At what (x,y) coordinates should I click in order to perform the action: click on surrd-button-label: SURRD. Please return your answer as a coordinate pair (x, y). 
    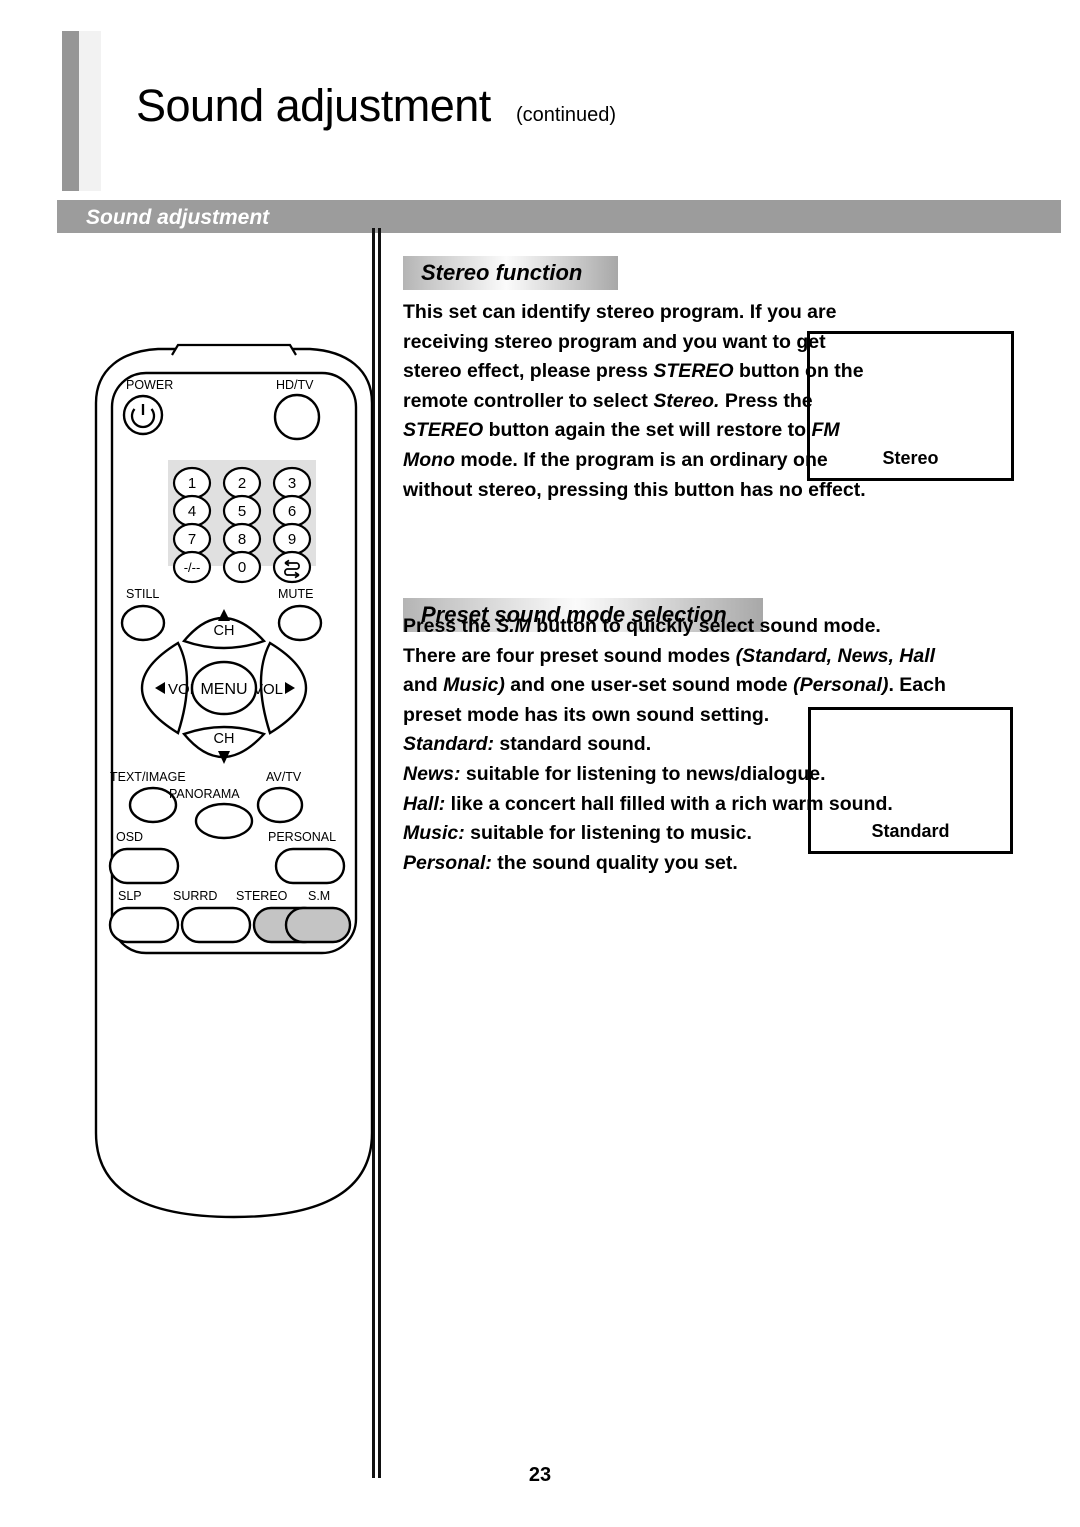
    Looking at the image, I should click on (195, 896).